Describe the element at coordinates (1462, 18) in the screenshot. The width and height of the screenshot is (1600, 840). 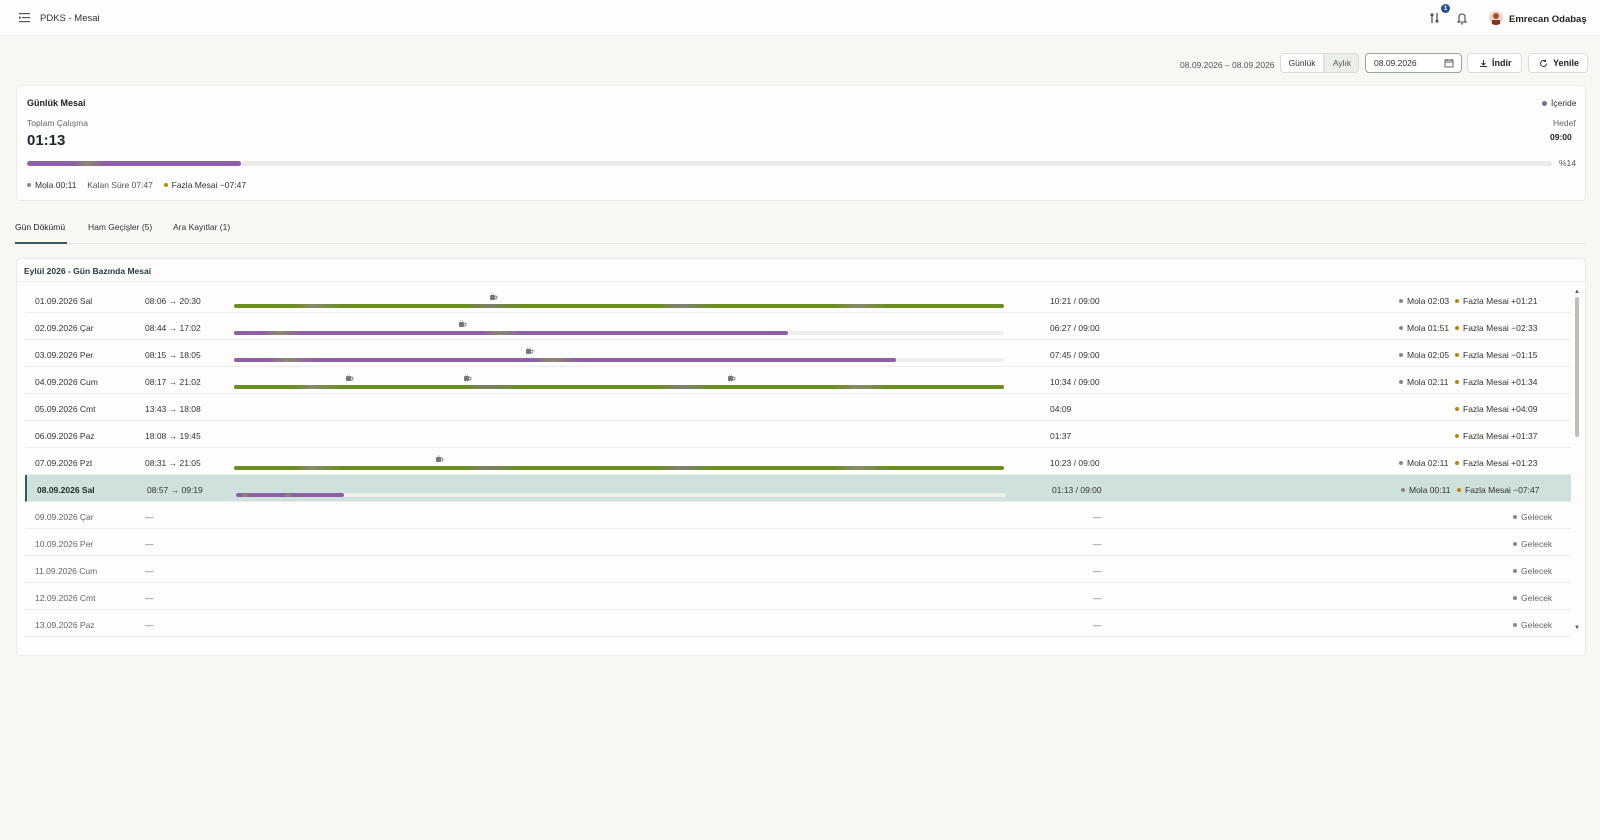
I see `bell-icon` at that location.